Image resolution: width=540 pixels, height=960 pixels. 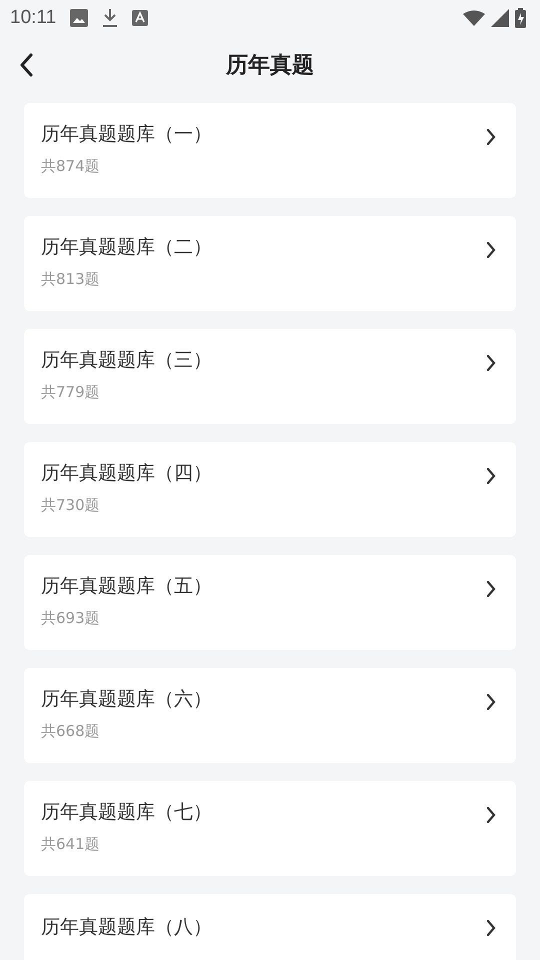 I want to click on battery-icon, so click(x=520, y=18).